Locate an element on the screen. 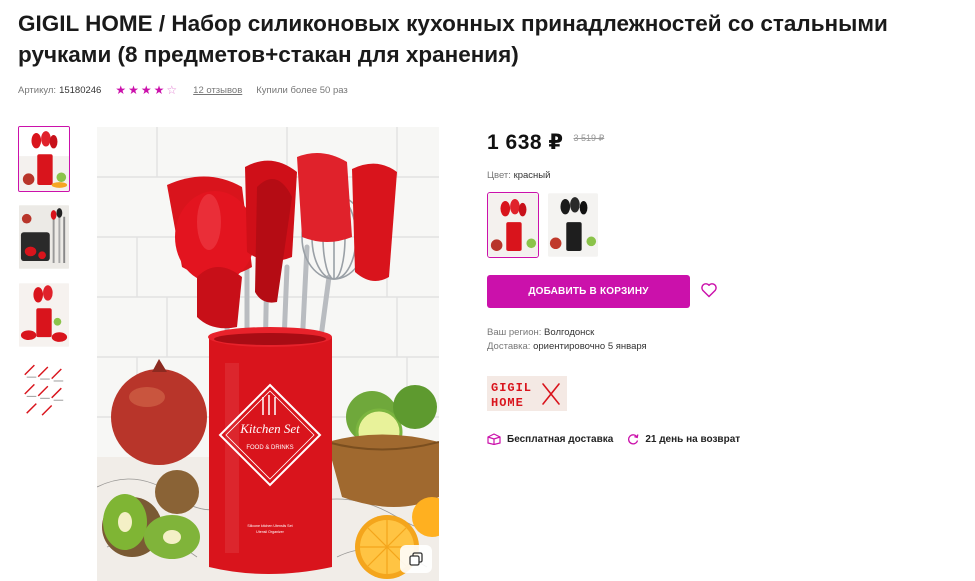 The width and height of the screenshot is (975, 581). current-price: 1 638 ₽ is located at coordinates (525, 142).